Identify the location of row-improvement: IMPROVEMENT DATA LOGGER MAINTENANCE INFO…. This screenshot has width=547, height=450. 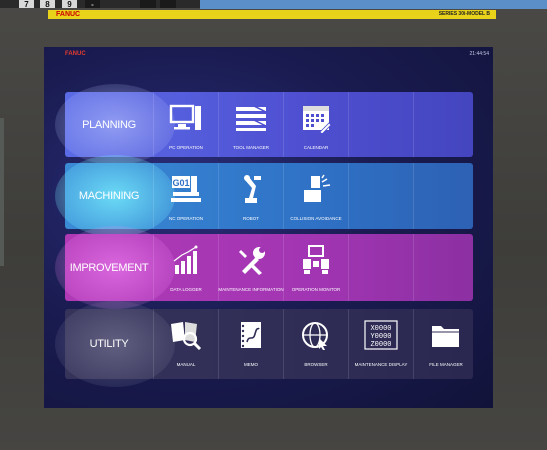
(264, 267).